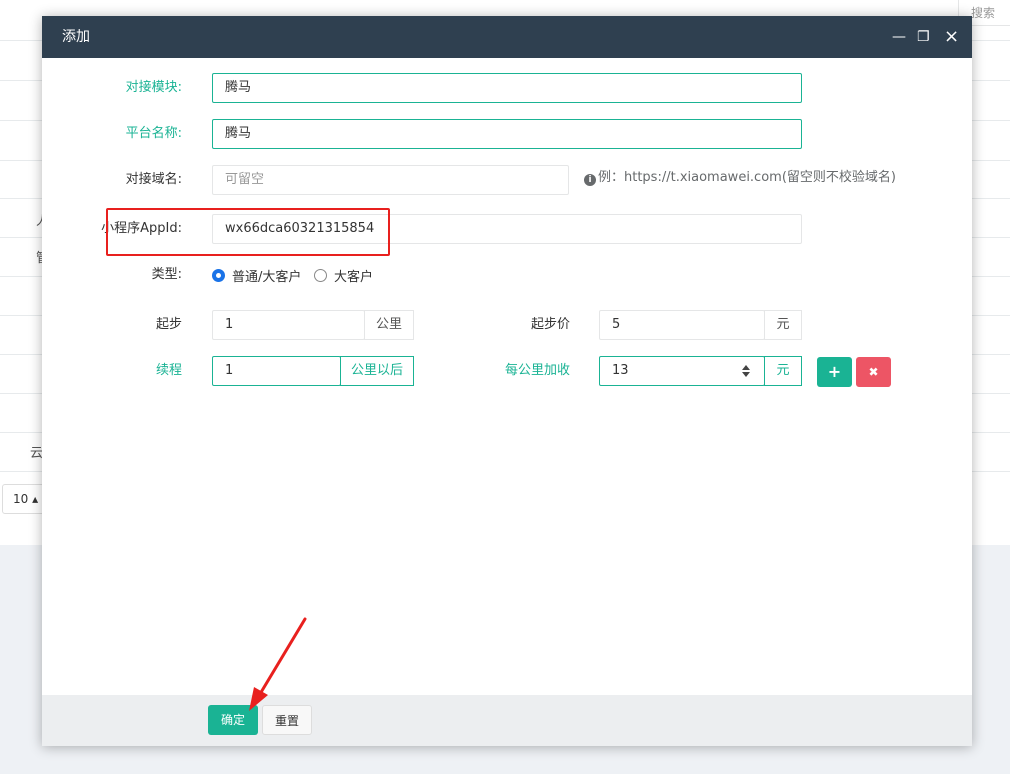  What do you see at coordinates (923, 37) in the screenshot?
I see `maximize-icon: ❐` at bounding box center [923, 37].